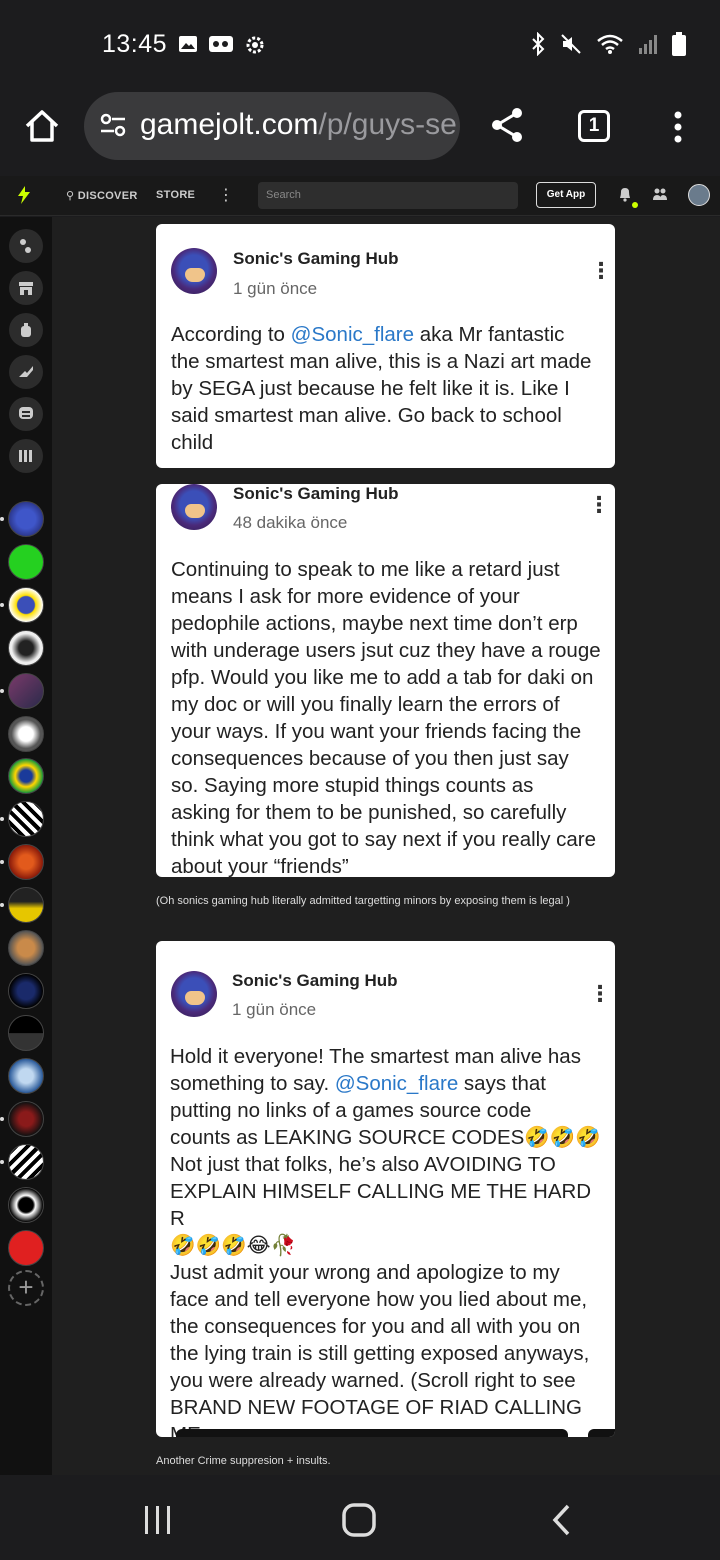 This screenshot has height=1560, width=720. What do you see at coordinates (42, 126) in the screenshot?
I see `home-icon` at bounding box center [42, 126].